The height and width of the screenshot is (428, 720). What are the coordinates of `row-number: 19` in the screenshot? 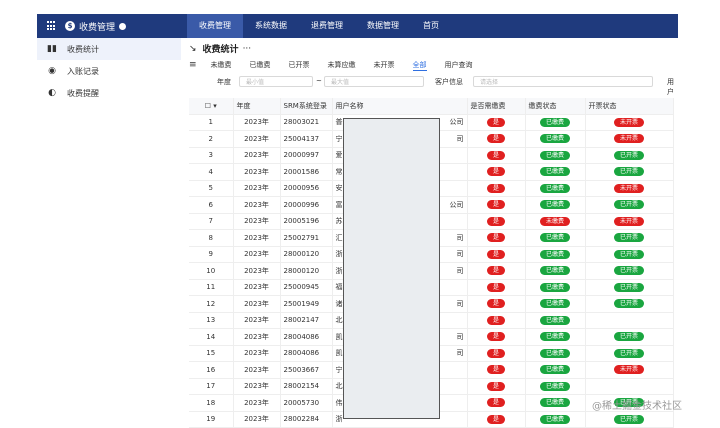 It's located at (211, 419).